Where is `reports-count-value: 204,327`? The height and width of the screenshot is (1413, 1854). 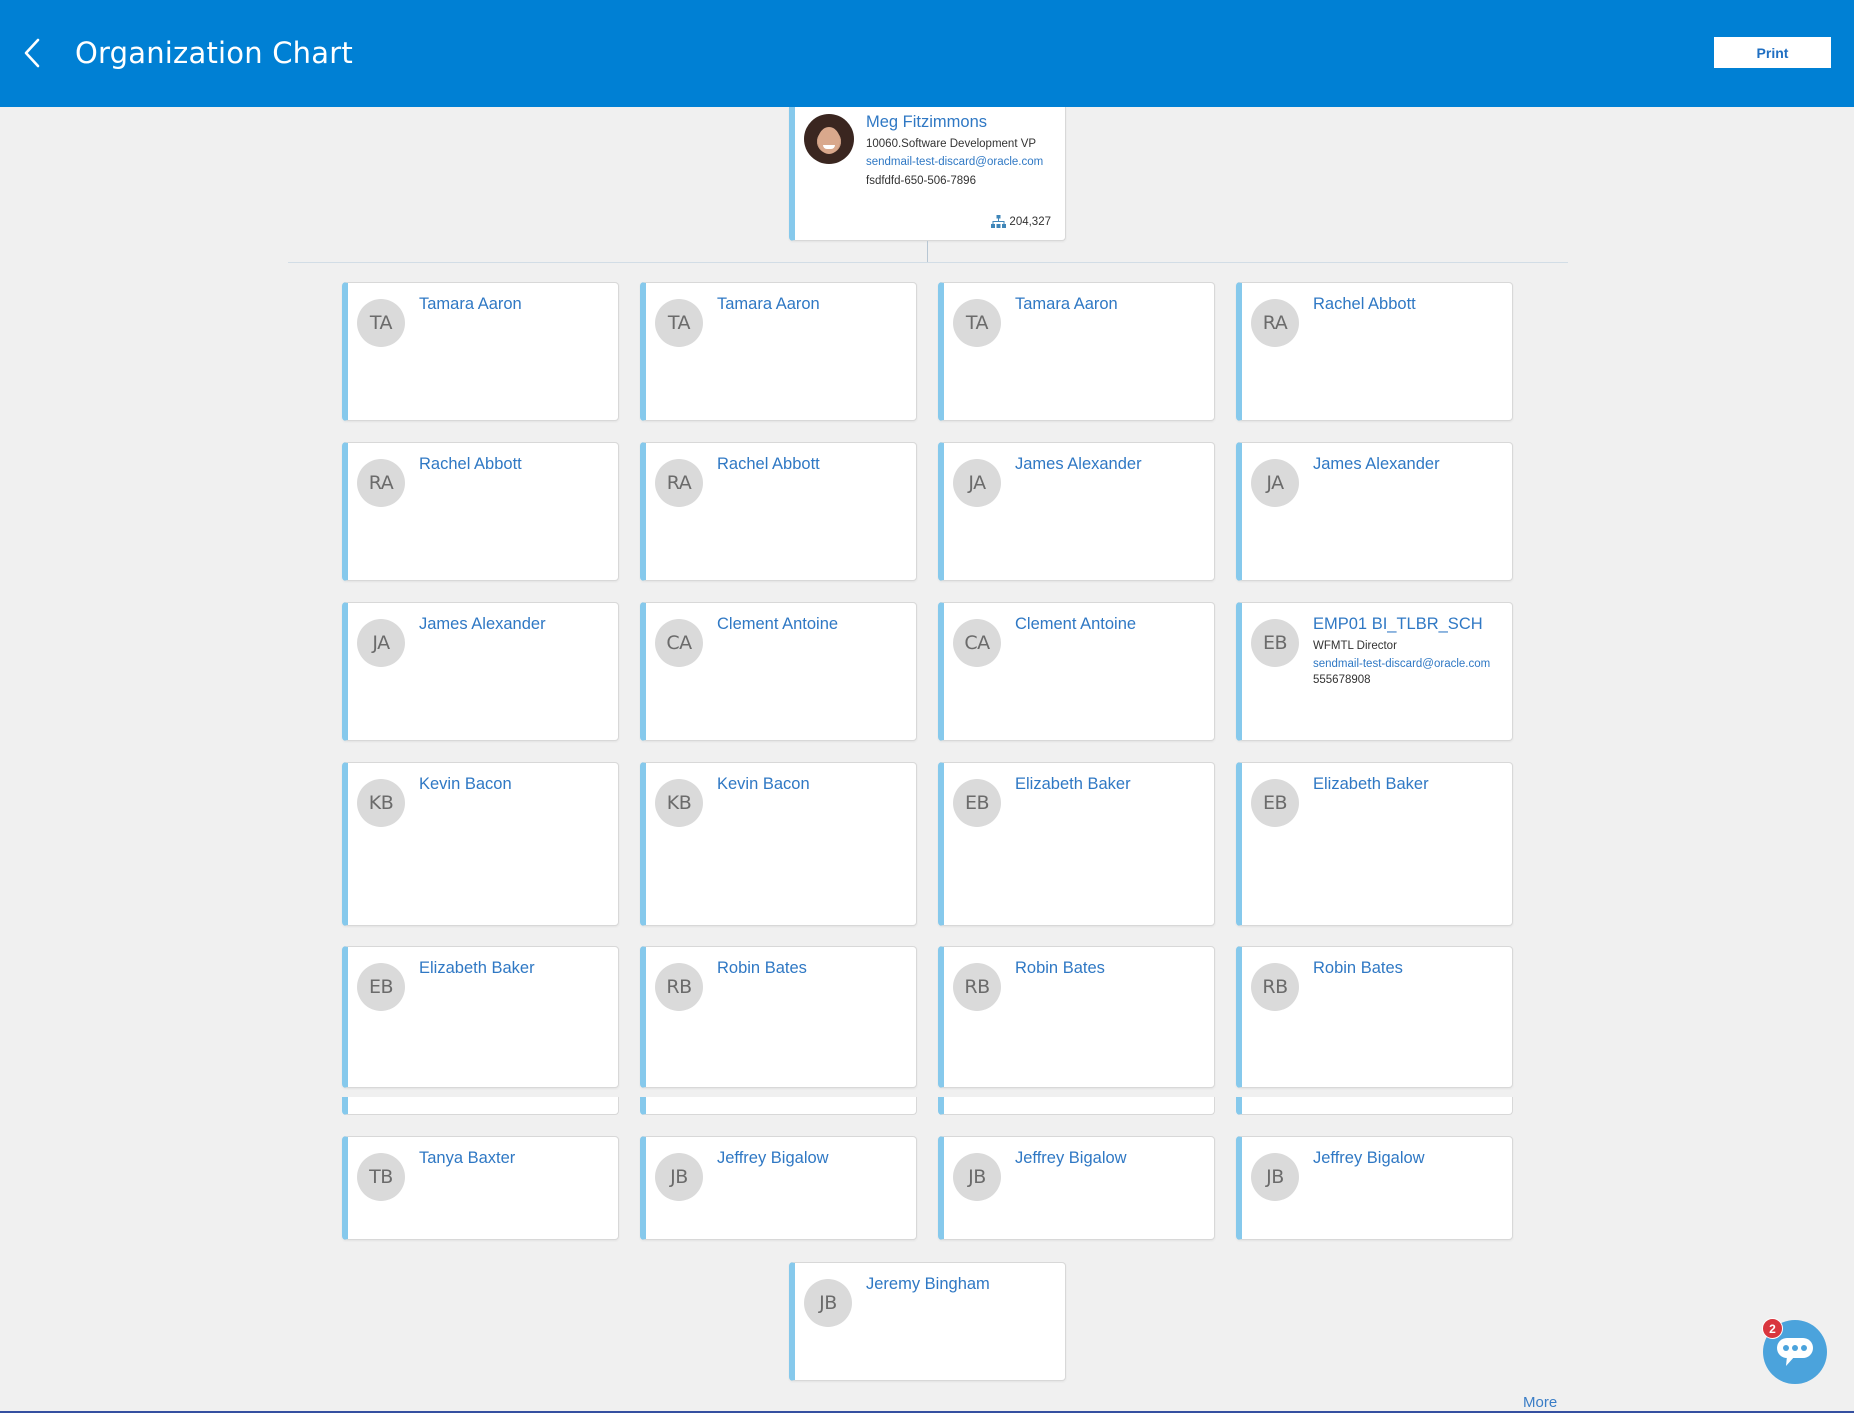
reports-count-value: 204,327 is located at coordinates (1030, 221).